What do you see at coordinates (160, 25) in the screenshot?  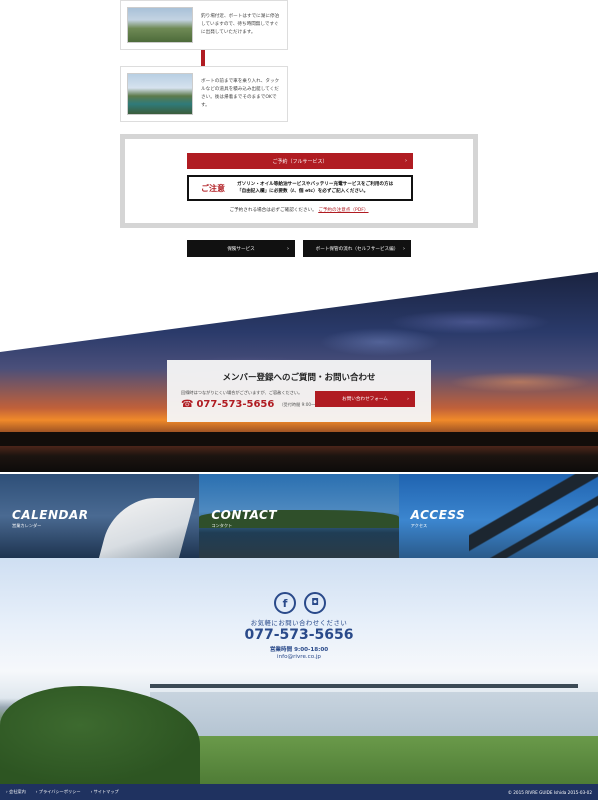 I see `parked-car-photo` at bounding box center [160, 25].